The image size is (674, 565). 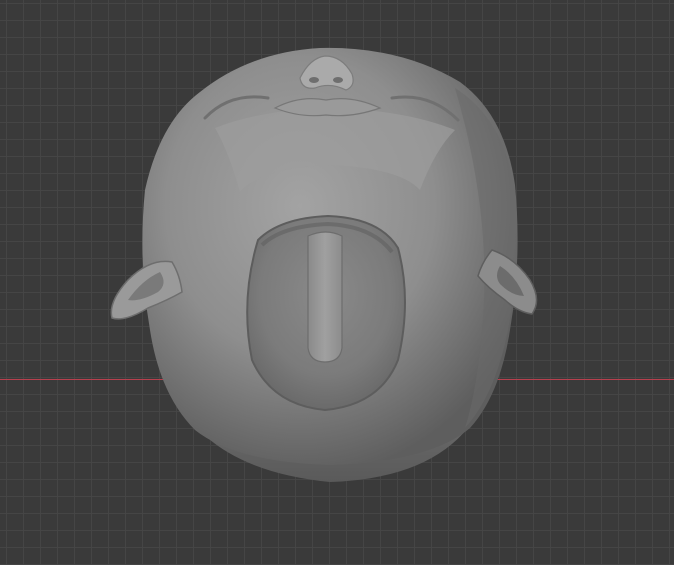 I want to click on inner-stalk, so click(x=325, y=297).